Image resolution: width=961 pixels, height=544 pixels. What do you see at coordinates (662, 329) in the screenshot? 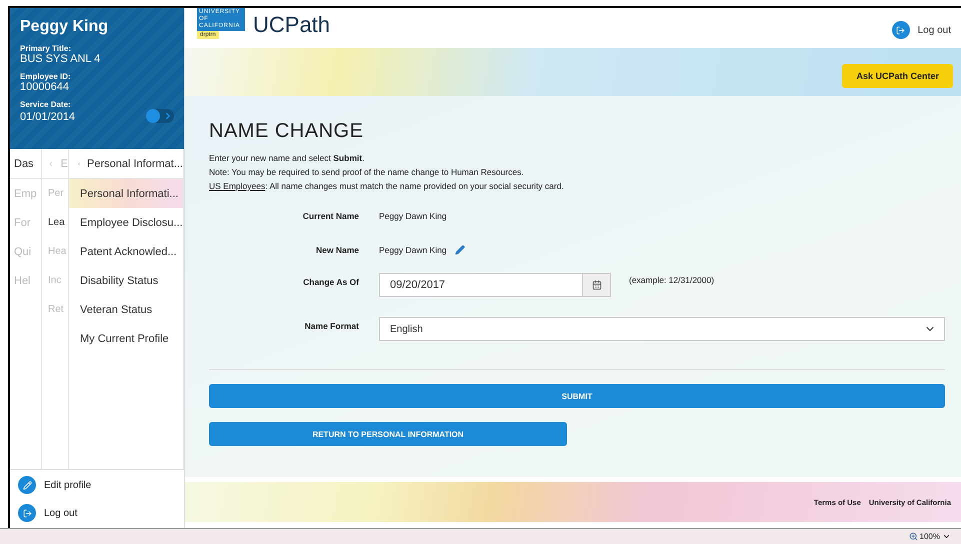
I see `name-format-dropdown: English` at bounding box center [662, 329].